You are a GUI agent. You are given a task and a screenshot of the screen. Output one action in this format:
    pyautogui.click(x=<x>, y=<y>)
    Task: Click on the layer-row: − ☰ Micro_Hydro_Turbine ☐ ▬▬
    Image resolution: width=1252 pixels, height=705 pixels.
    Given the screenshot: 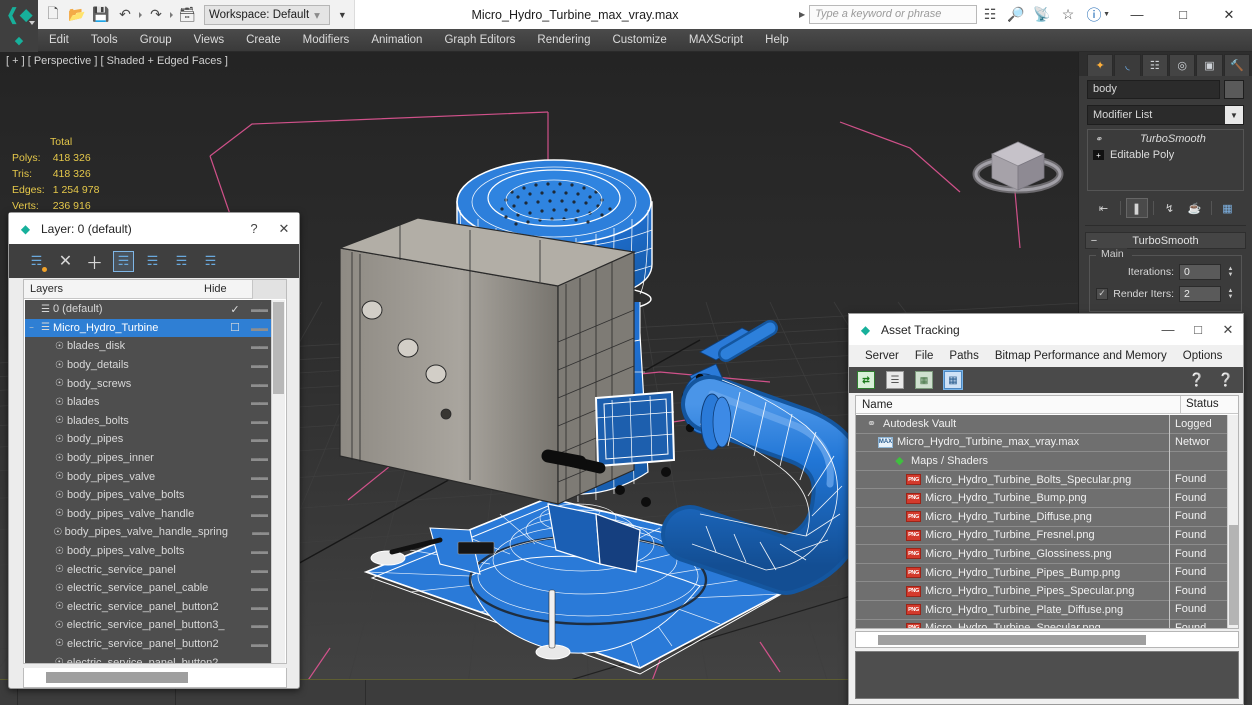 What is the action you would take?
    pyautogui.click(x=148, y=328)
    